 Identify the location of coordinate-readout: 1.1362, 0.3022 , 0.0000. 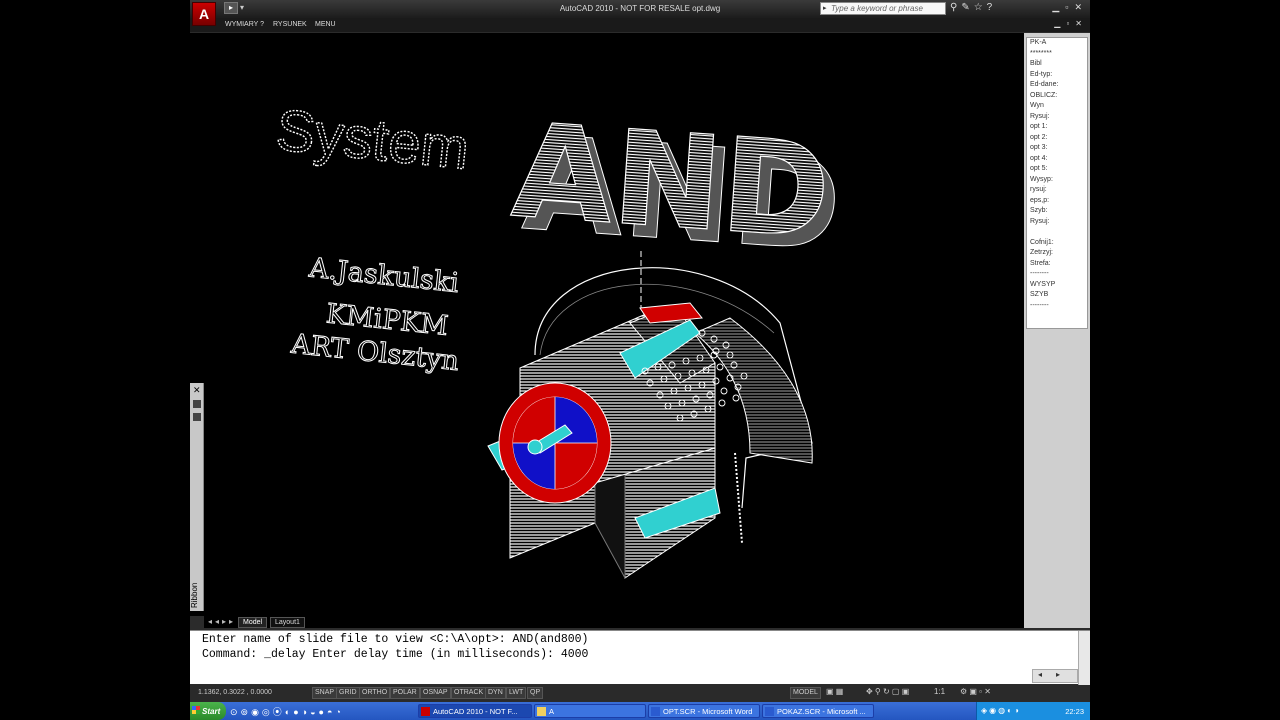
(235, 692).